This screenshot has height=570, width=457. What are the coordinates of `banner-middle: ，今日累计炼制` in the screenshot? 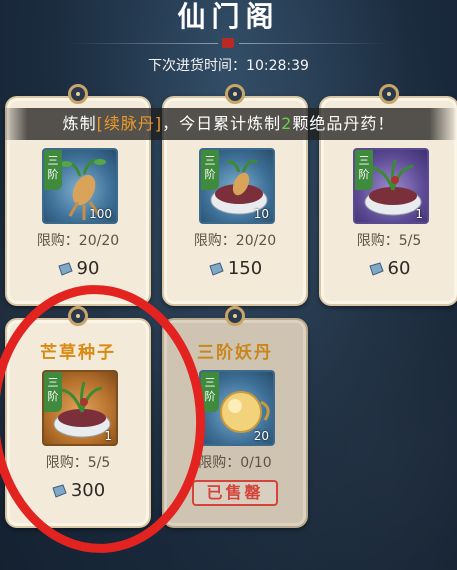 It's located at (222, 123).